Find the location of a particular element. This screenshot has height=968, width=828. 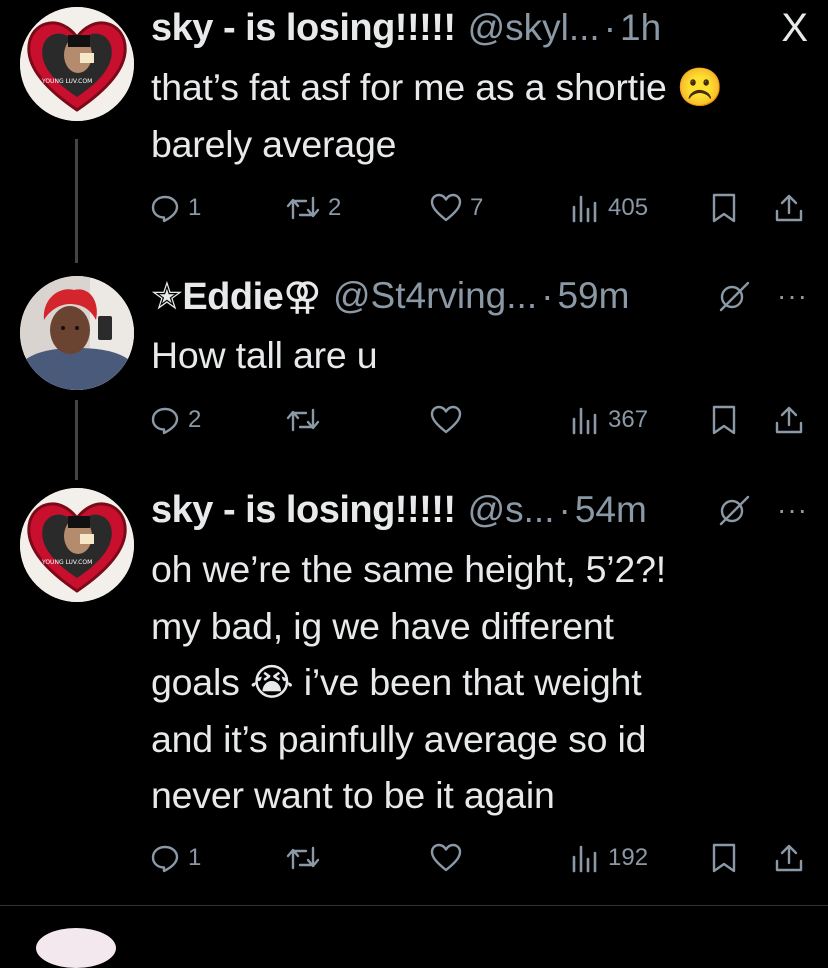

text-line: that’s fat asf for me as a shortie ☹️ is located at coordinates (437, 87).